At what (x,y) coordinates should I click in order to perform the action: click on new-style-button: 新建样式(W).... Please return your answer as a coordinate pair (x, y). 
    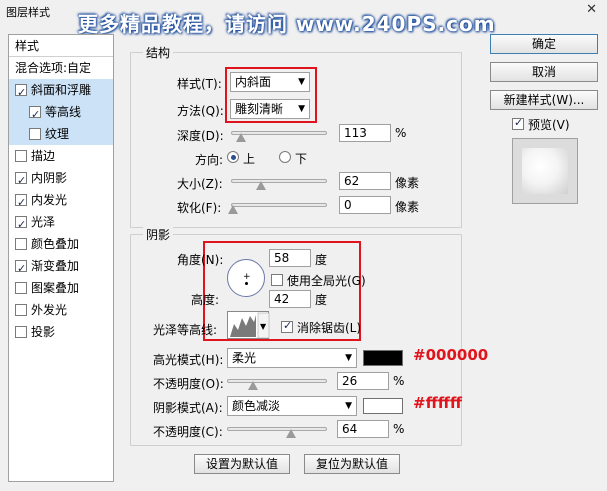
    Looking at the image, I should click on (544, 100).